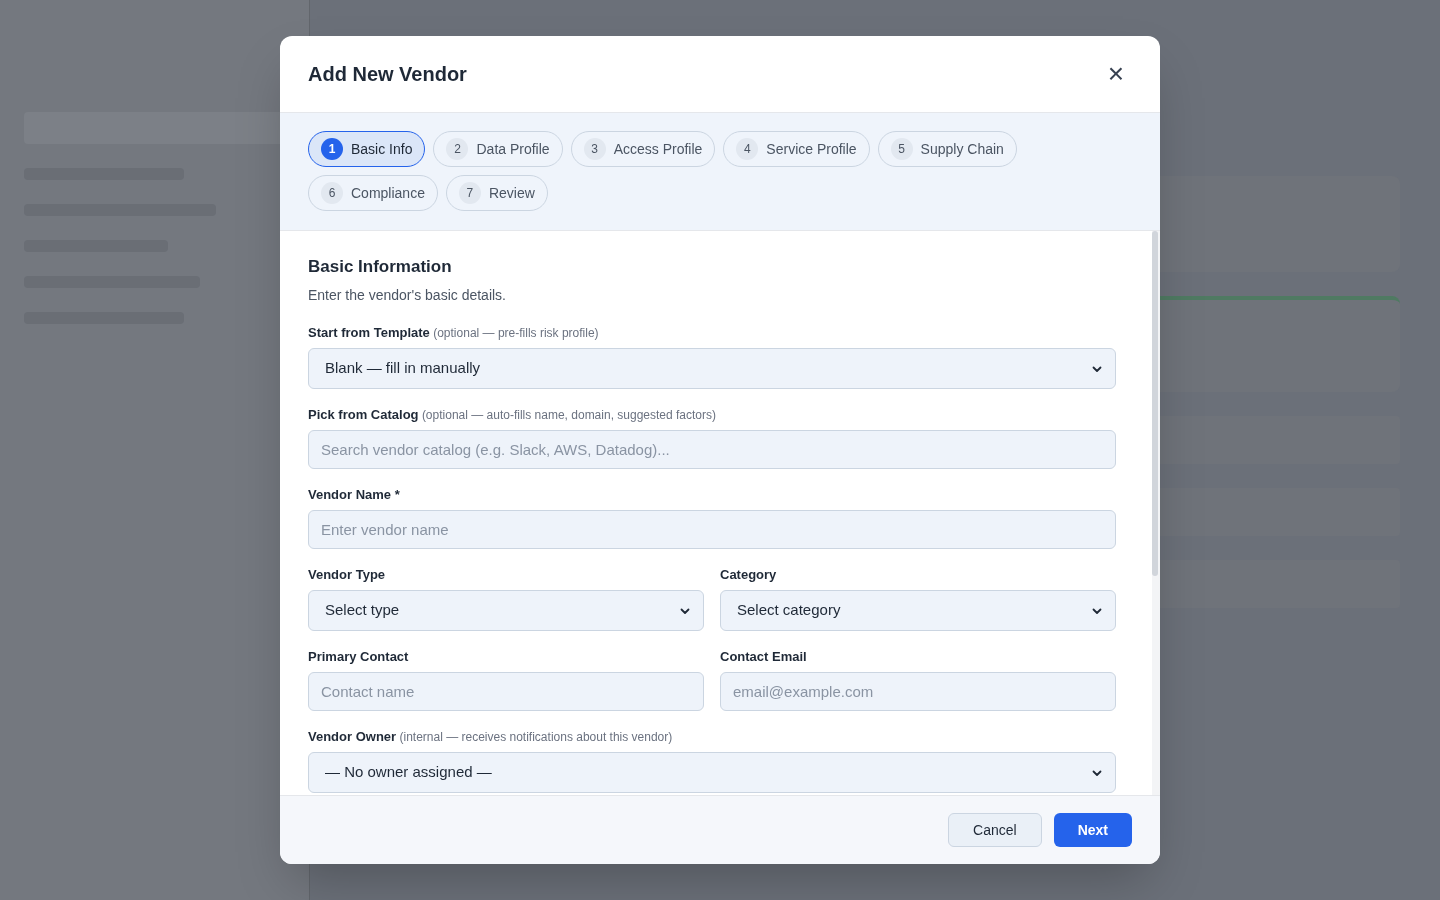 The width and height of the screenshot is (1440, 900). What do you see at coordinates (1115, 74) in the screenshot?
I see `close-button: ×` at bounding box center [1115, 74].